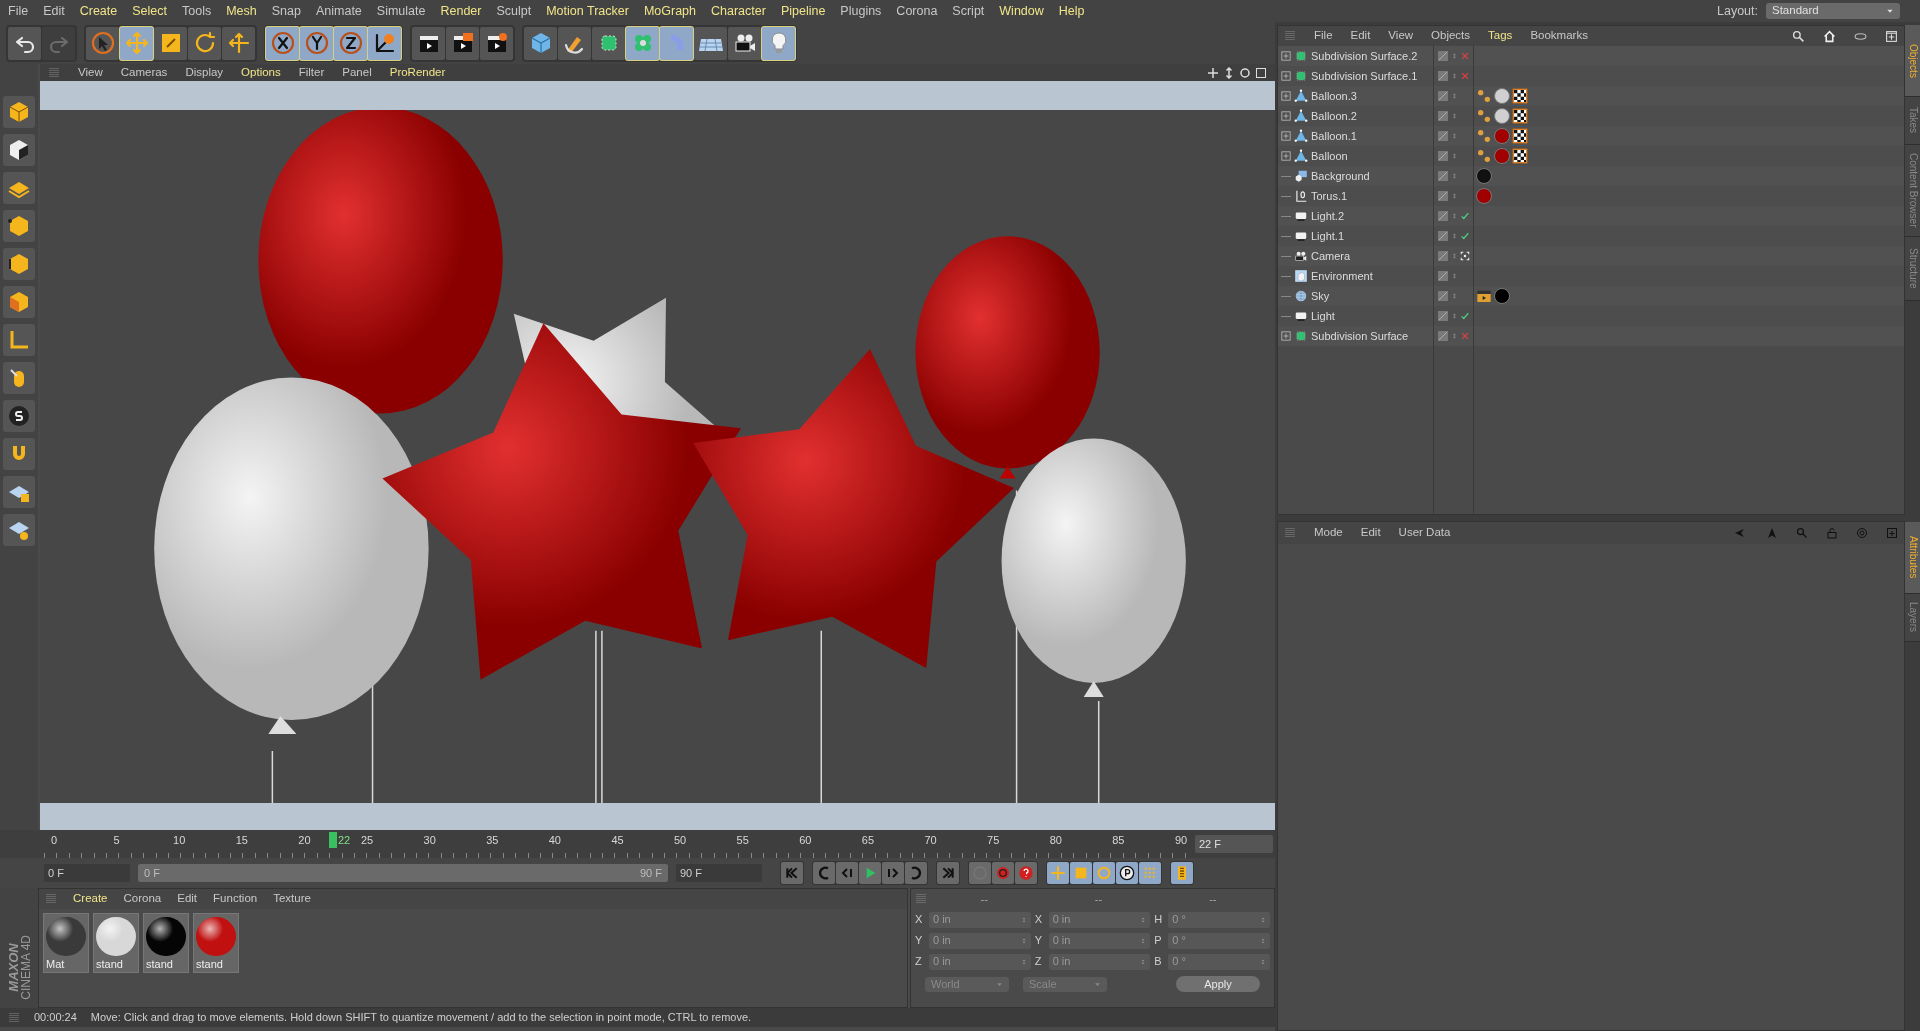 The height and width of the screenshot is (1031, 1920). Describe the element at coordinates (710, 43) in the screenshot. I see `floor-grid-tool-button` at that location.